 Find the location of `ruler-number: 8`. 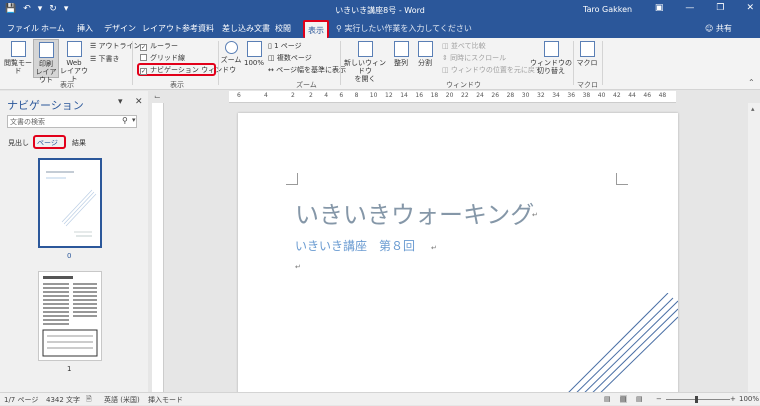

ruler-number: 8 is located at coordinates (356, 95).